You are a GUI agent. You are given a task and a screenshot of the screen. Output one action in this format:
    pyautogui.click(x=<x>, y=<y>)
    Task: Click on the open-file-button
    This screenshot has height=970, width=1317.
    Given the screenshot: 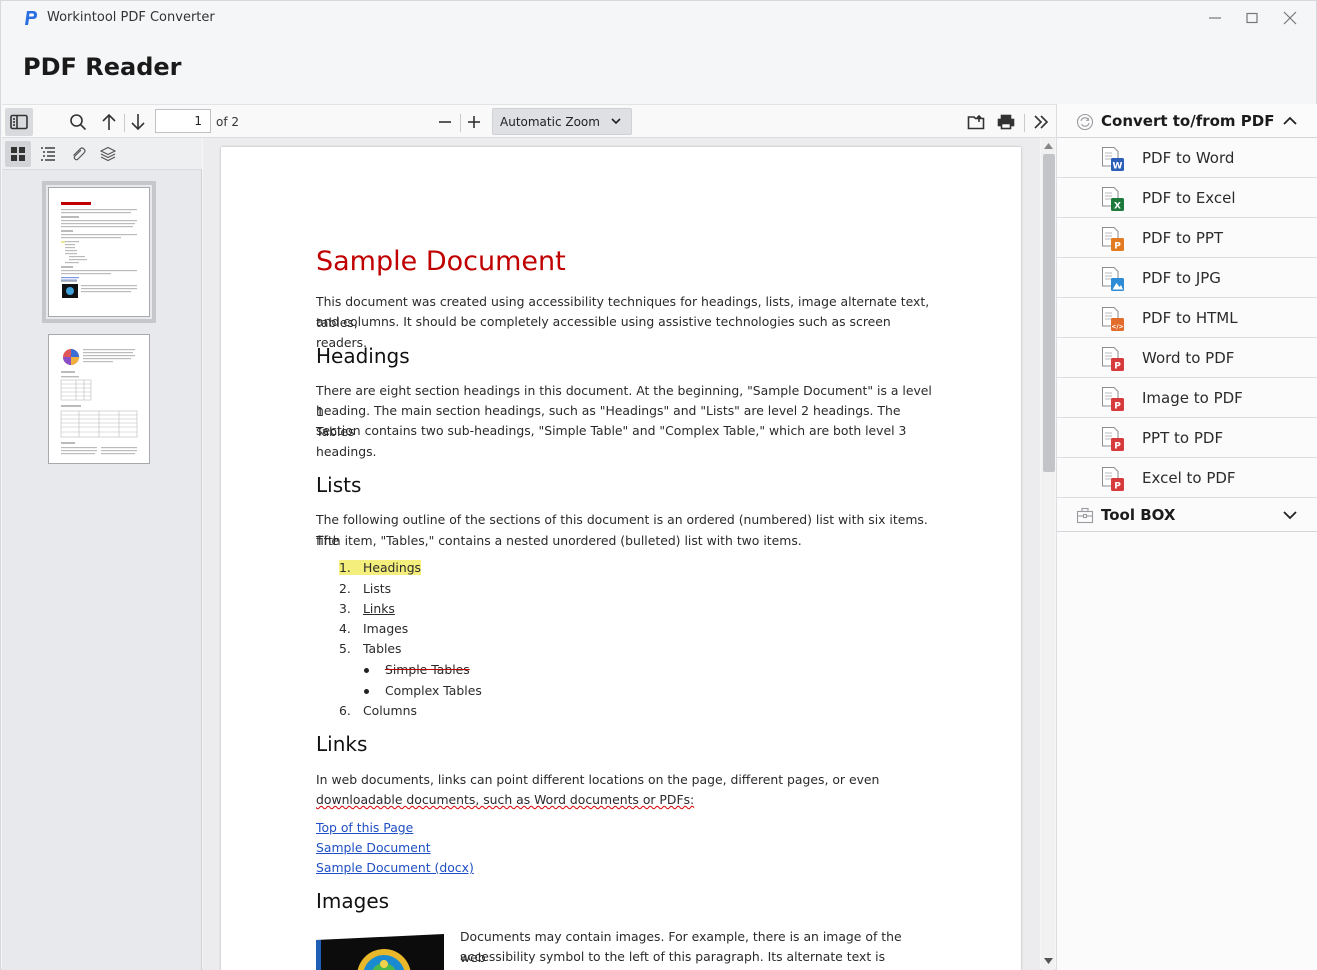 What is the action you would take?
    pyautogui.click(x=976, y=122)
    